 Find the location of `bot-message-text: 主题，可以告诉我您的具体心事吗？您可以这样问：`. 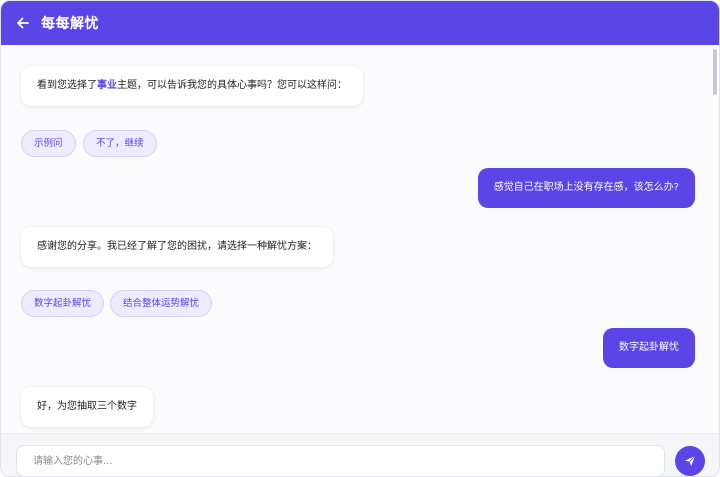

bot-message-text: 主题，可以告诉我您的具体心事吗？您可以这样问： is located at coordinates (232, 85).